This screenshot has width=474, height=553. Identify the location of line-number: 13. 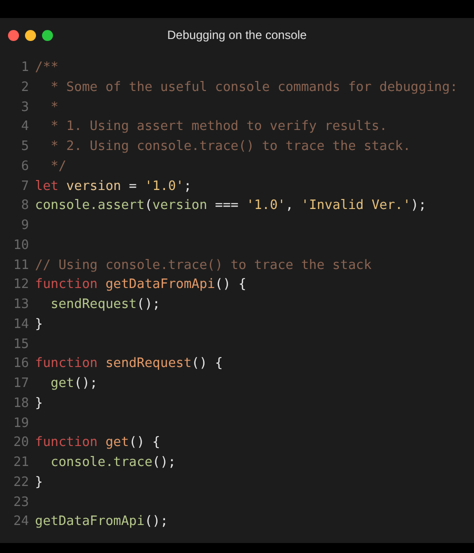
(21, 305).